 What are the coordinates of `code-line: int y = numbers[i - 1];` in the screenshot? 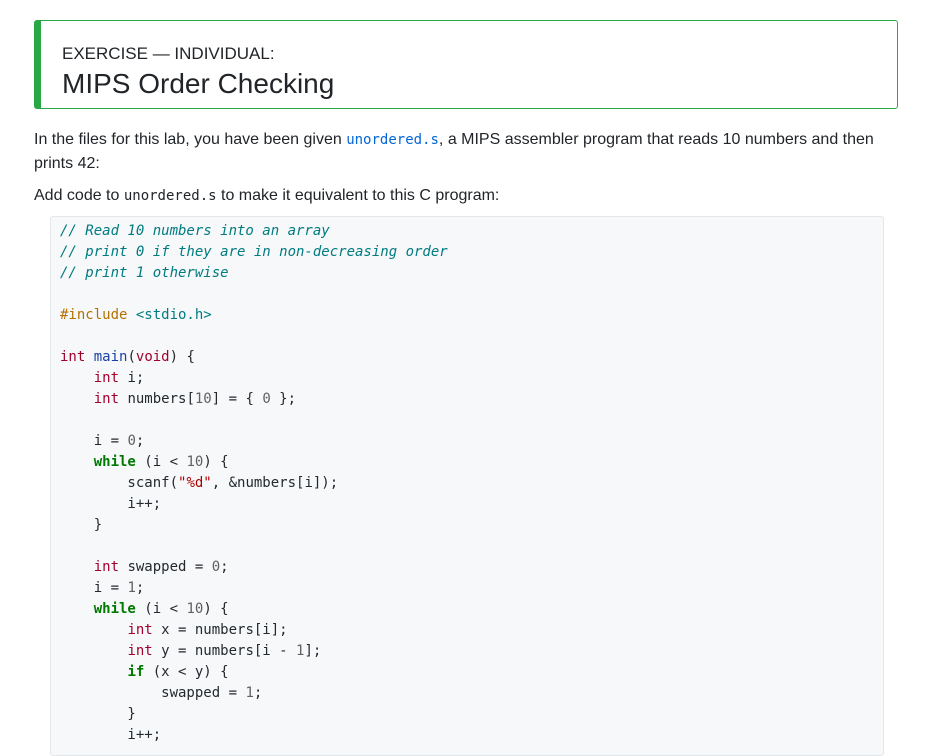 It's located at (254, 651).